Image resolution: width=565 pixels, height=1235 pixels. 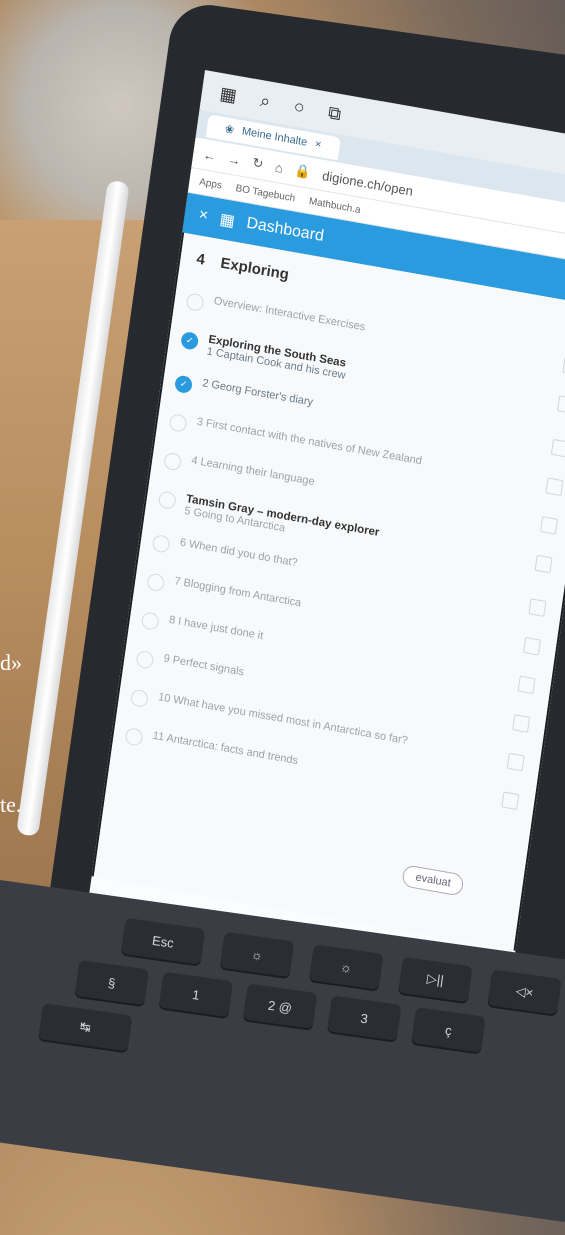 I want to click on bookmark-bo-tagebuch: BO Tagebuch, so click(x=265, y=193).